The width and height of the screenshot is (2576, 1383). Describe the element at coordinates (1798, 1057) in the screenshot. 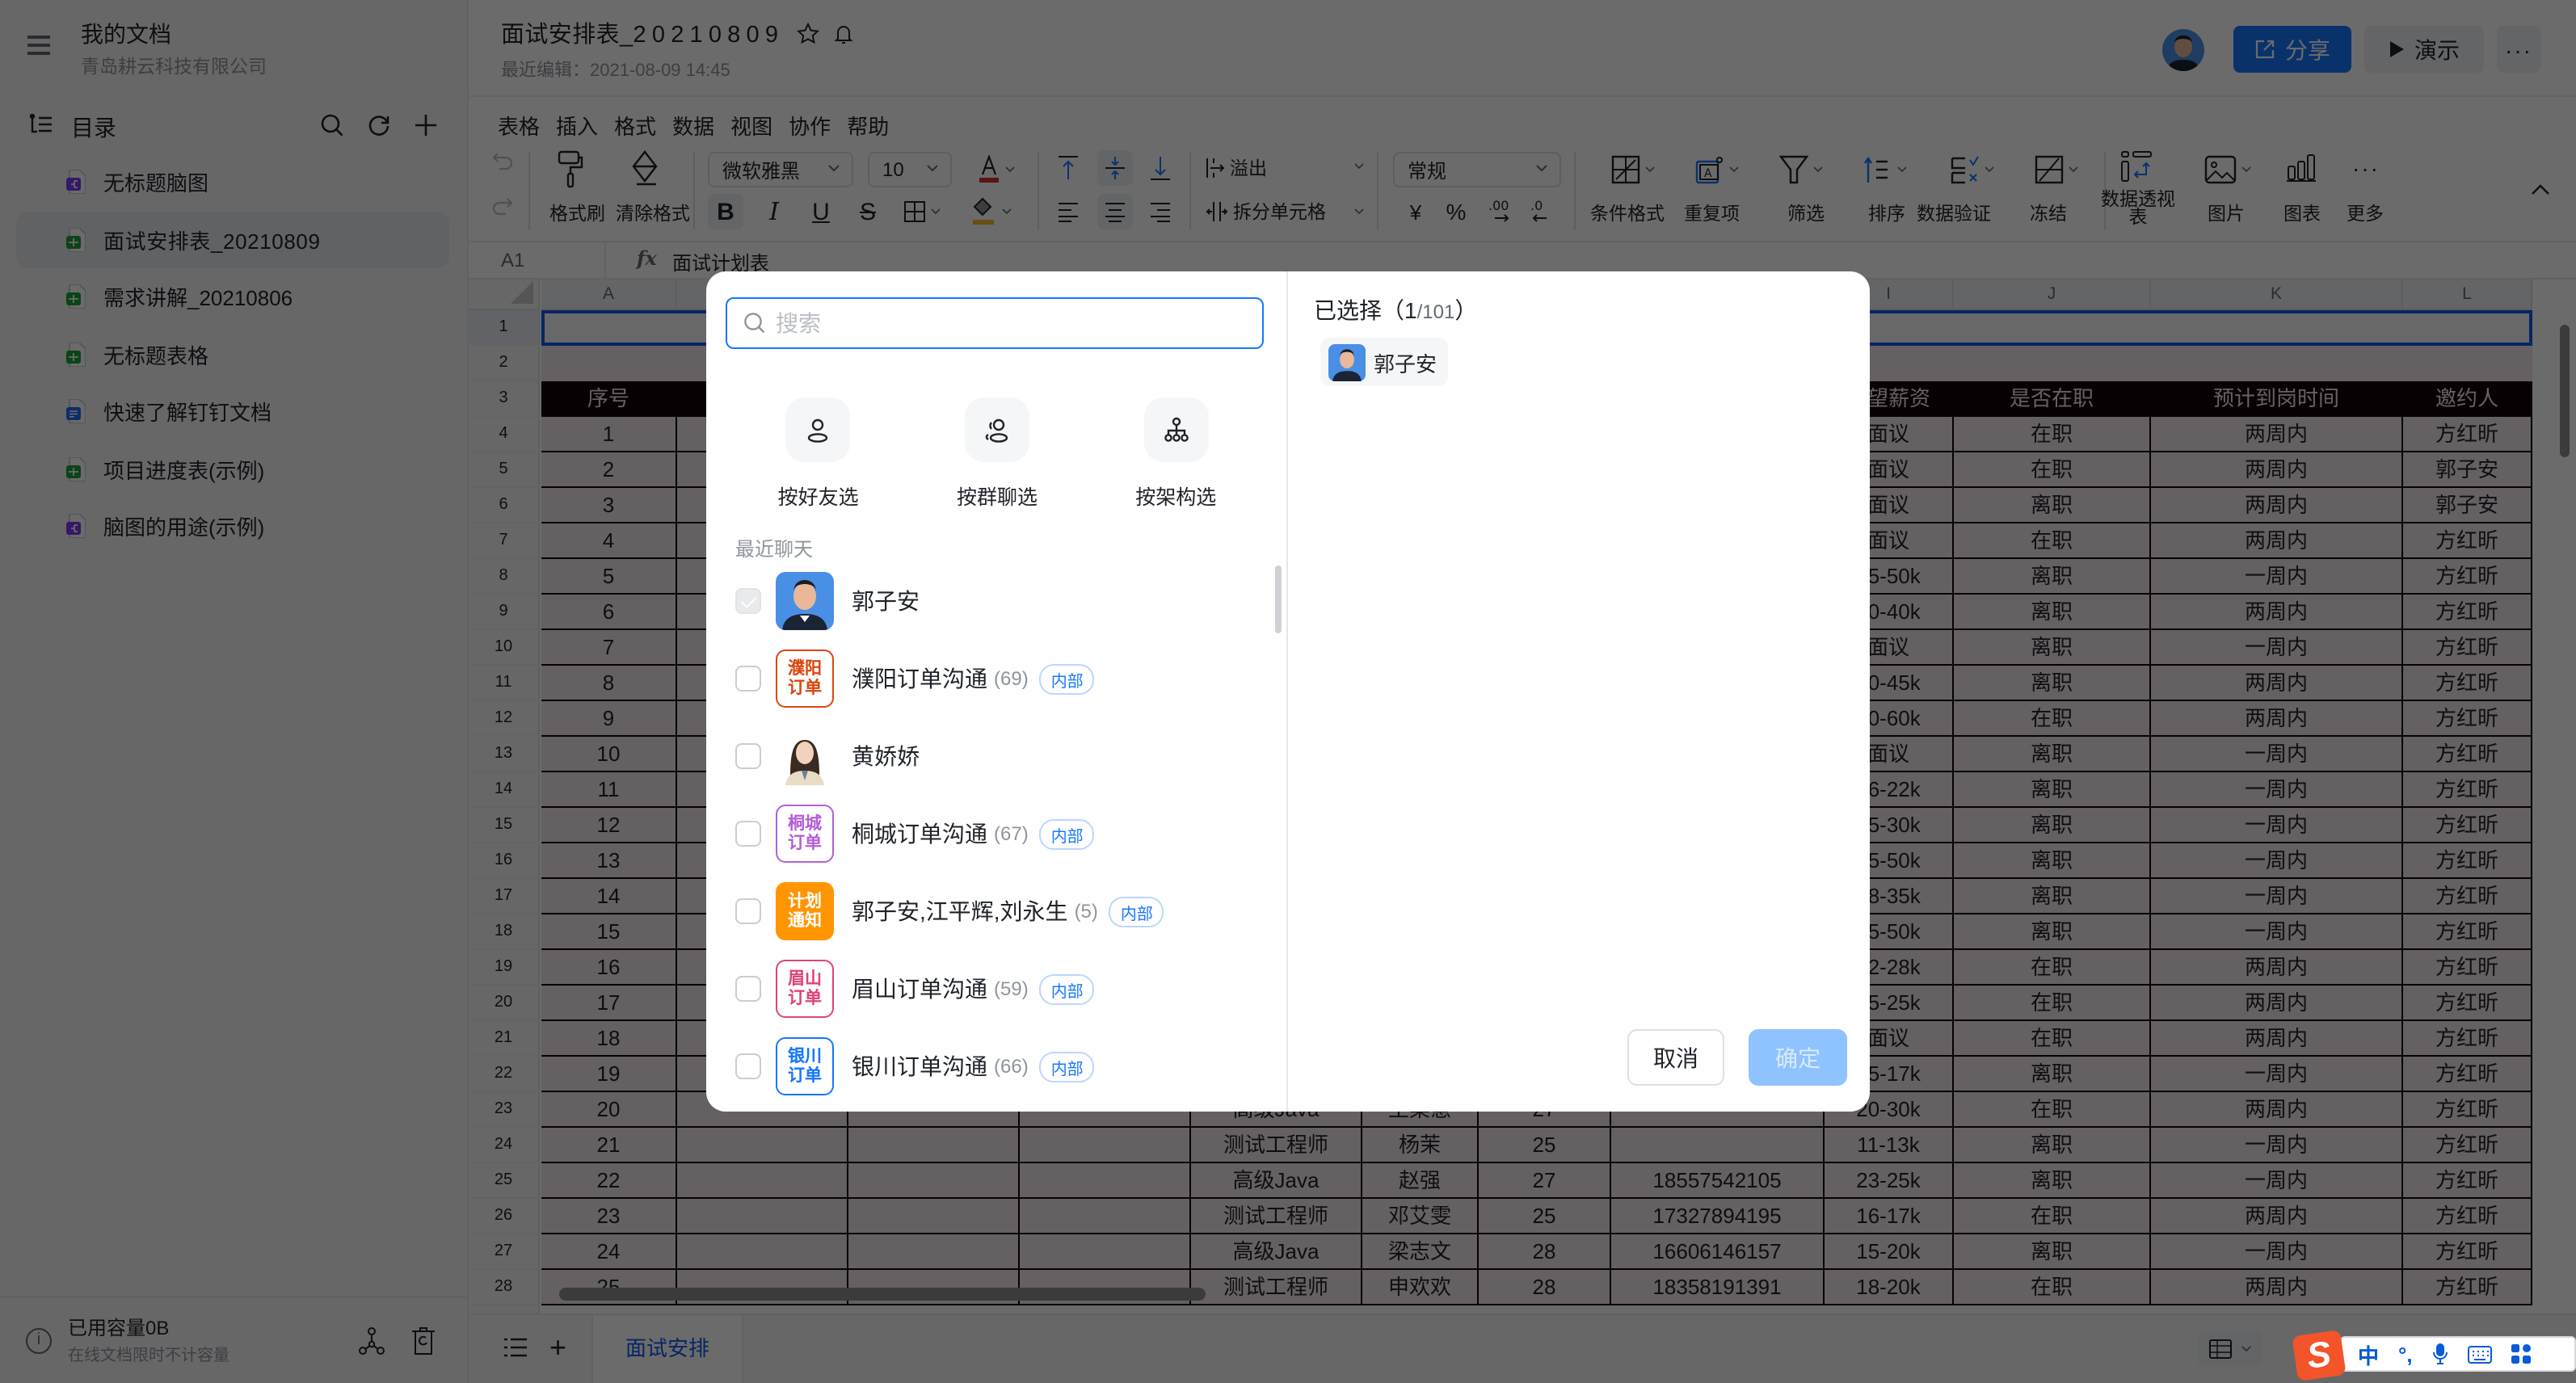

I see `confirm-button: 确定` at that location.